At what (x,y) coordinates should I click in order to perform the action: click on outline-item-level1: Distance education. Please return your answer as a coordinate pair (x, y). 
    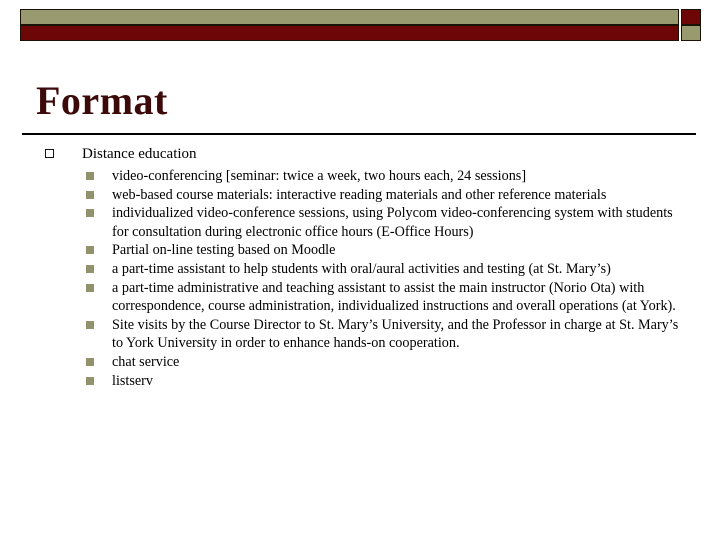
    Looking at the image, I should click on (360, 154).